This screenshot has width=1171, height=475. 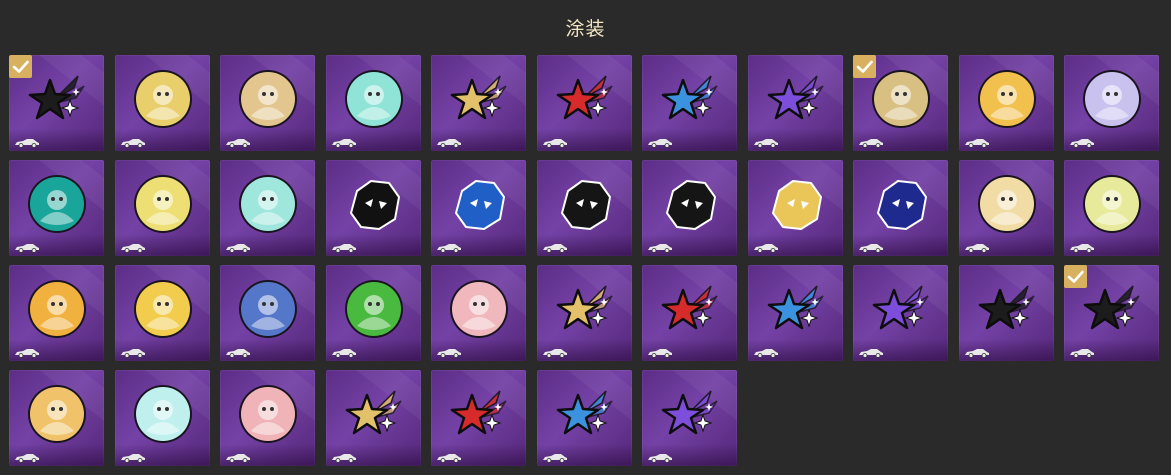 What do you see at coordinates (268, 204) in the screenshot?
I see `cyan-blob-icon` at bounding box center [268, 204].